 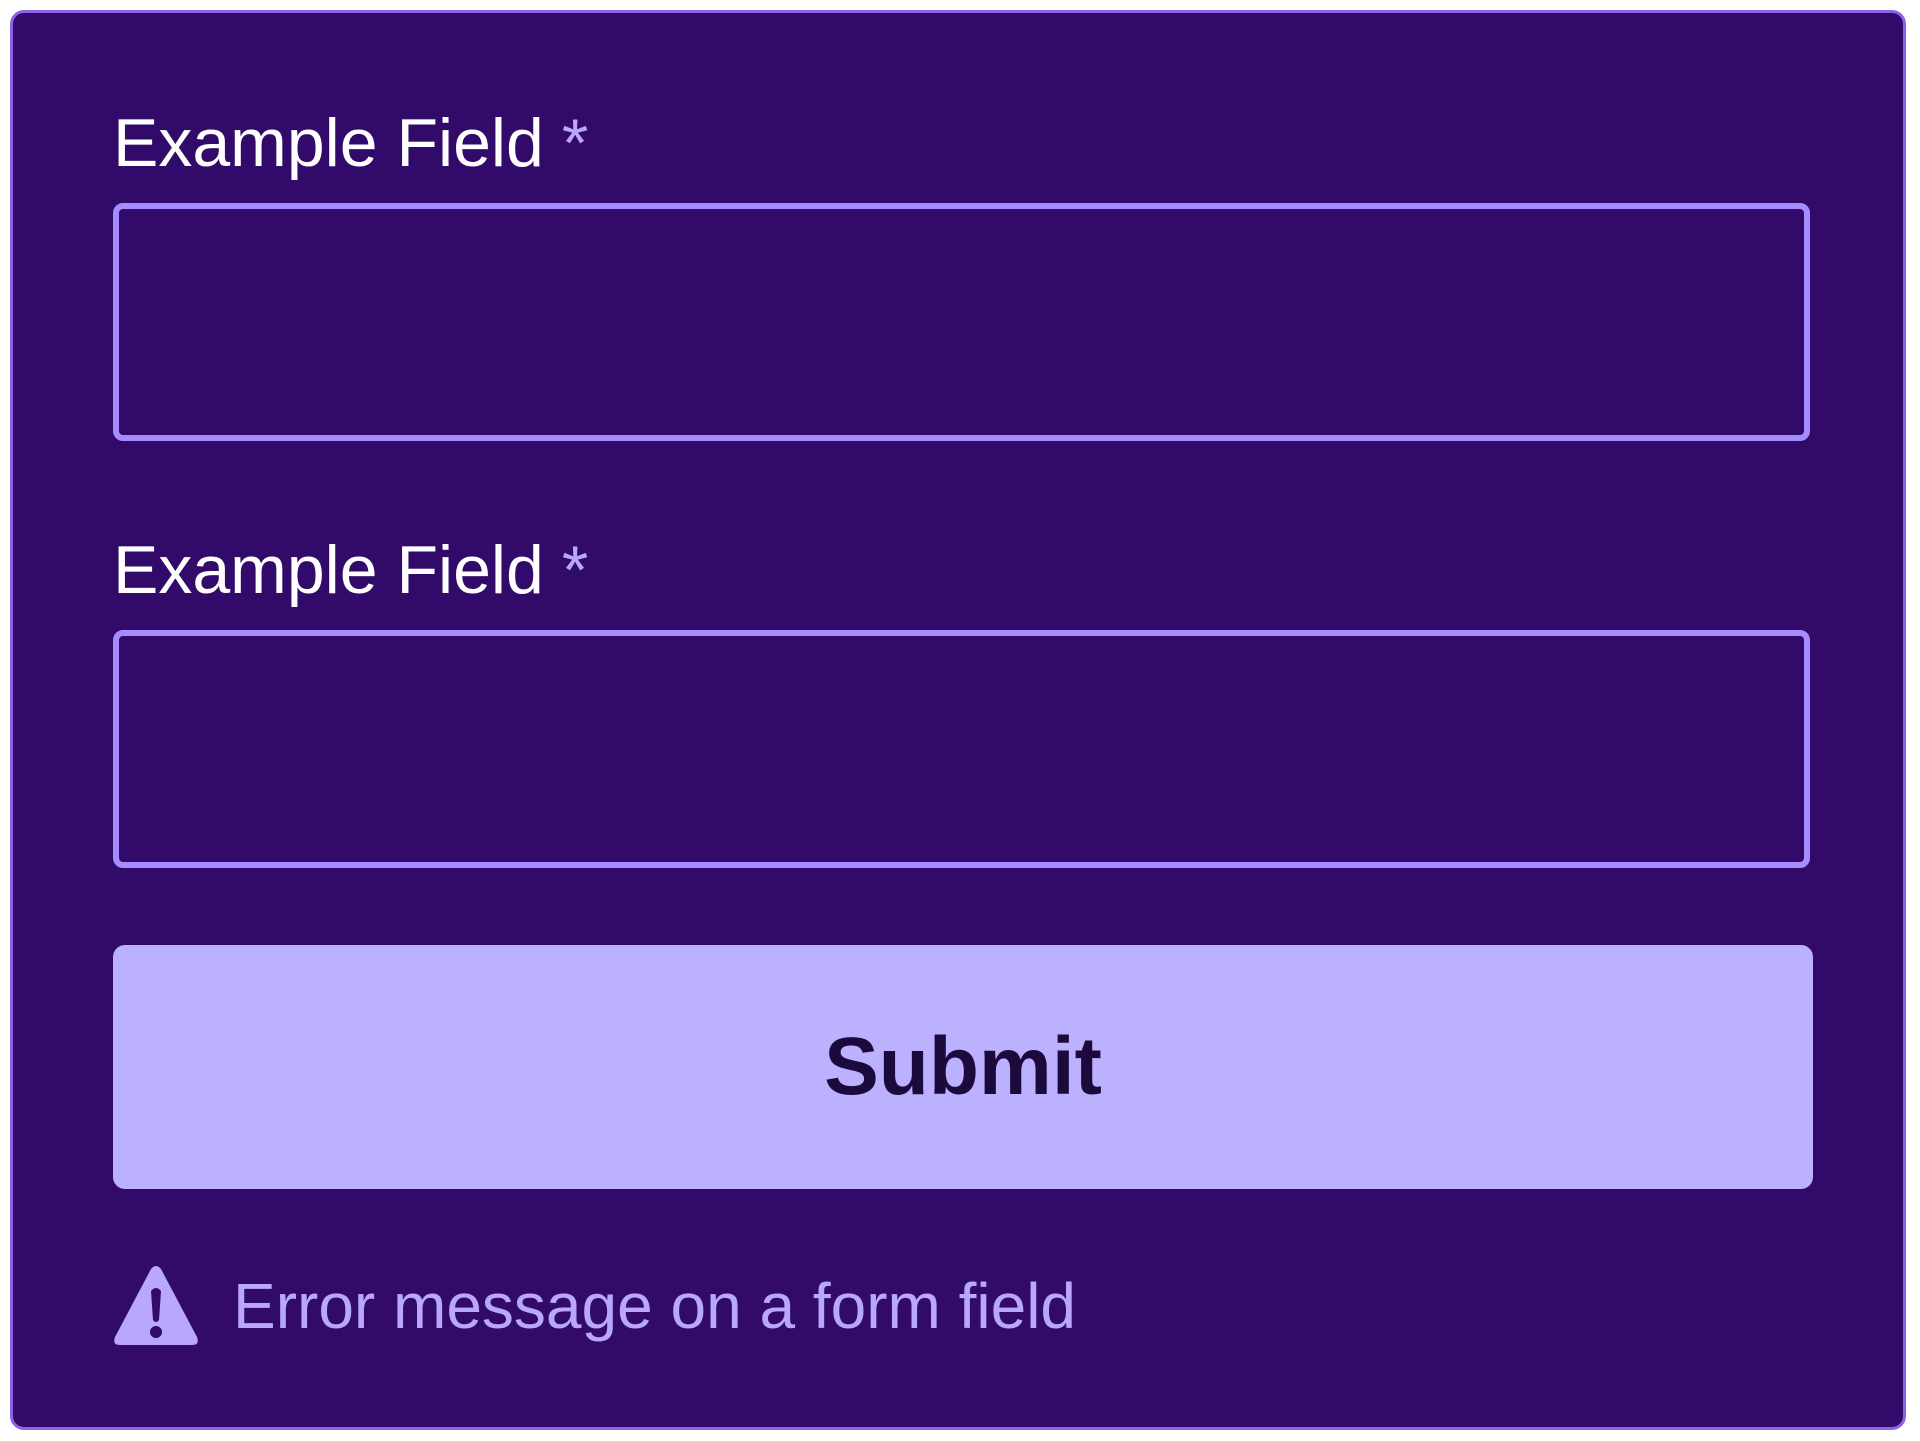 What do you see at coordinates (963, 1067) in the screenshot?
I see `submit-button: Submit` at bounding box center [963, 1067].